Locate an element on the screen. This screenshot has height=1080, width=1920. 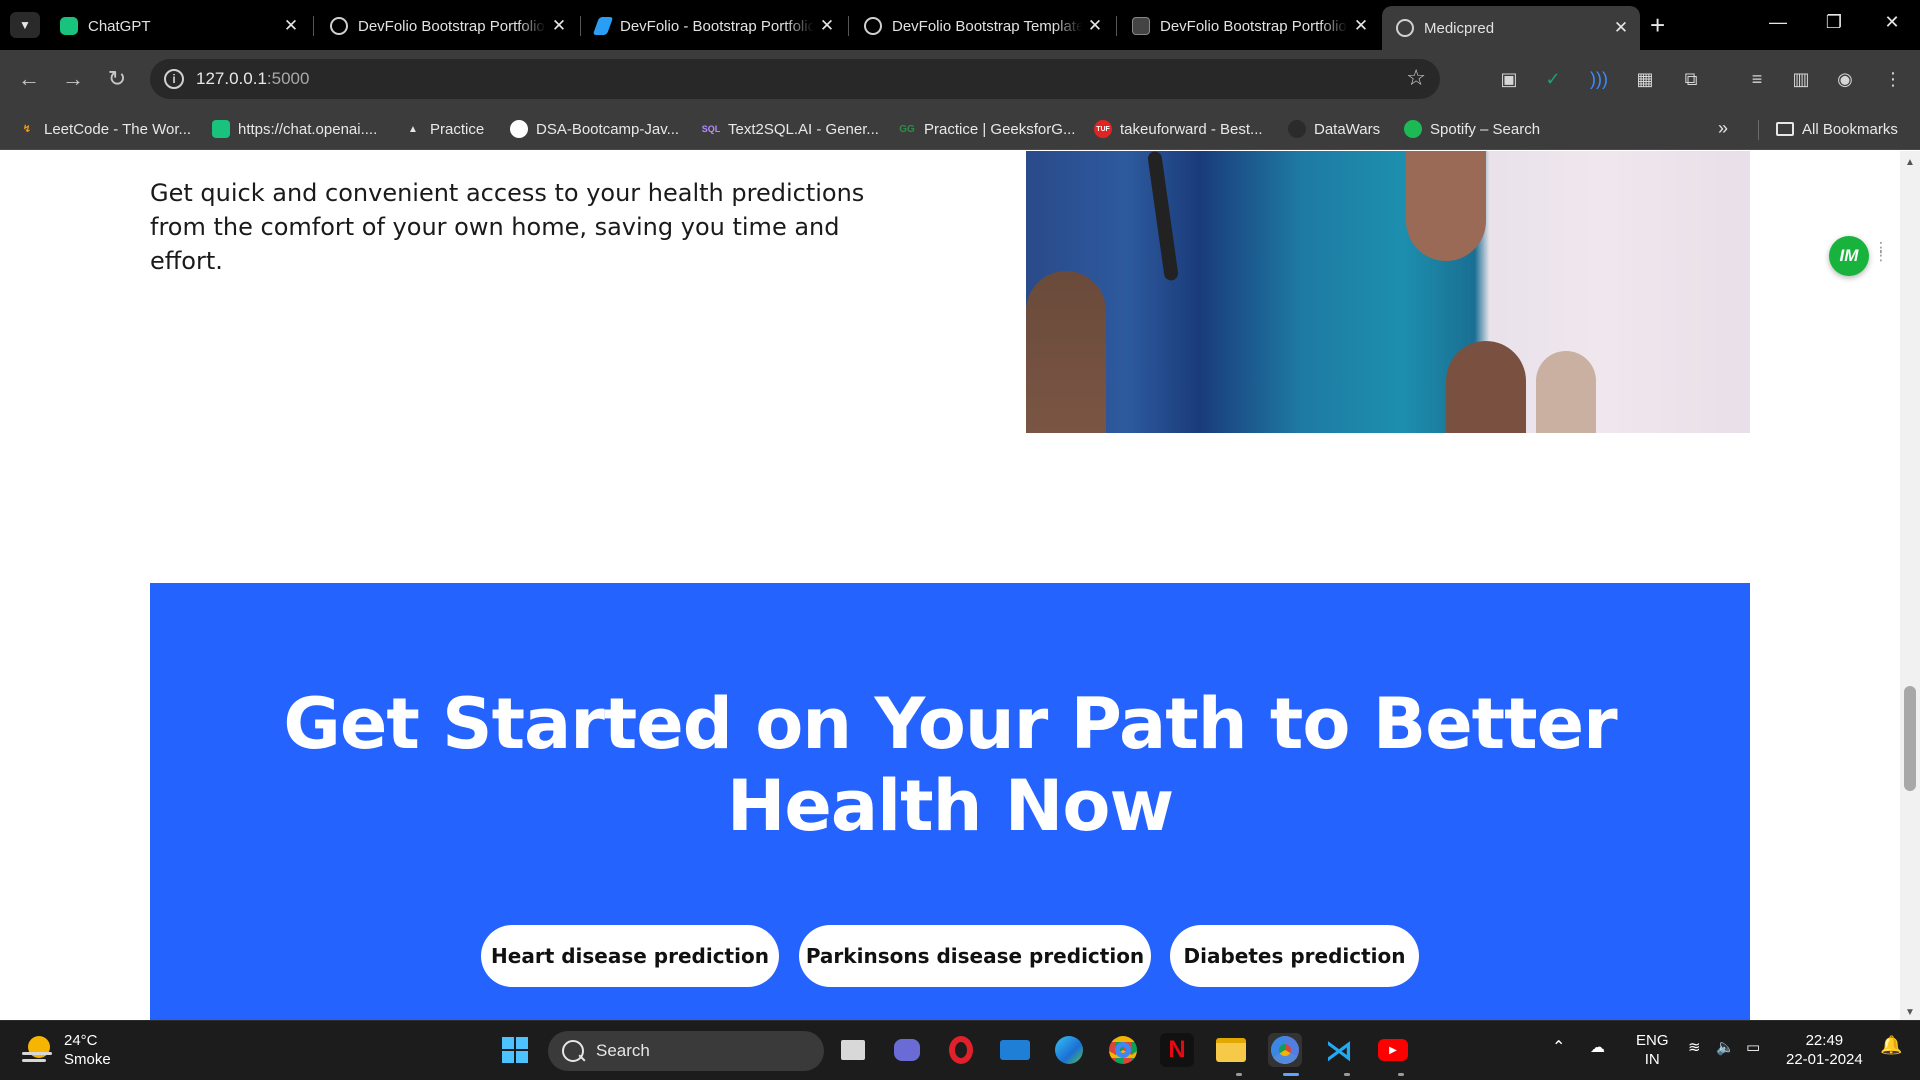
windows-start-icon is located at coordinates (515, 1050).